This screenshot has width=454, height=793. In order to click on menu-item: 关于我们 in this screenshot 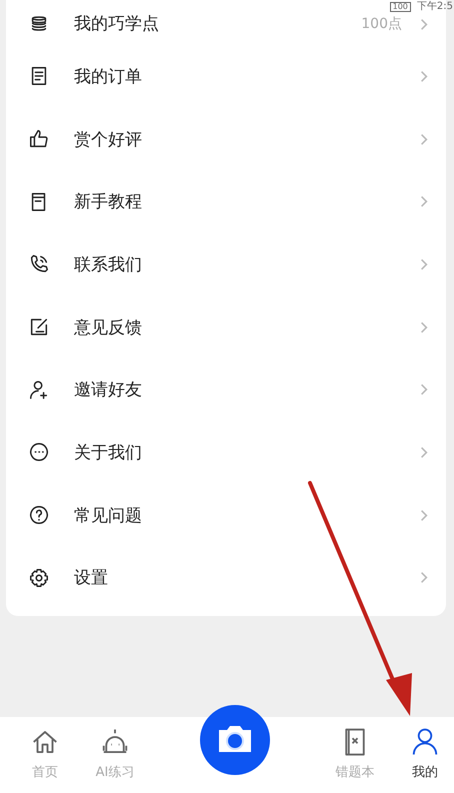, I will do `click(226, 452)`.